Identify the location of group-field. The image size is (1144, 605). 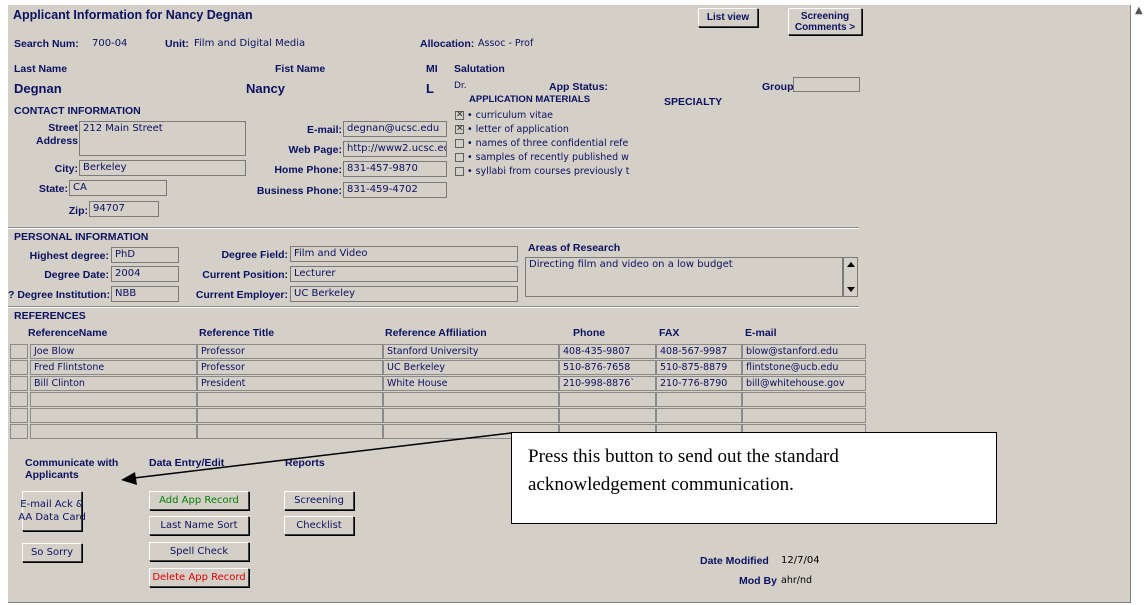
(826, 84).